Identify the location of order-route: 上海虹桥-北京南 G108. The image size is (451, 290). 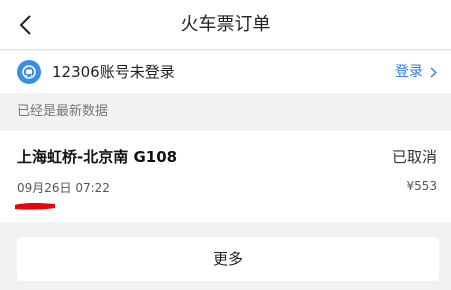
(97, 157).